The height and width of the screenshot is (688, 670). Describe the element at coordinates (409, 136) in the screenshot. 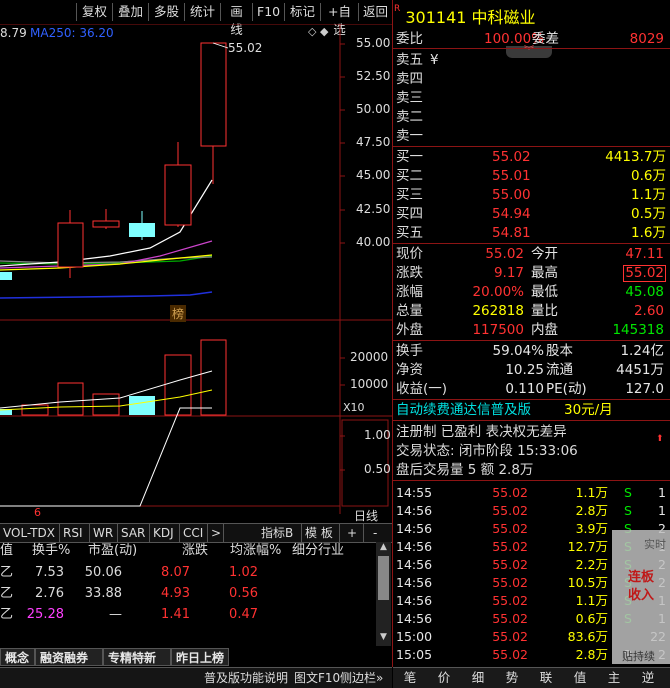

I see `sell-1-label: 卖一` at that location.